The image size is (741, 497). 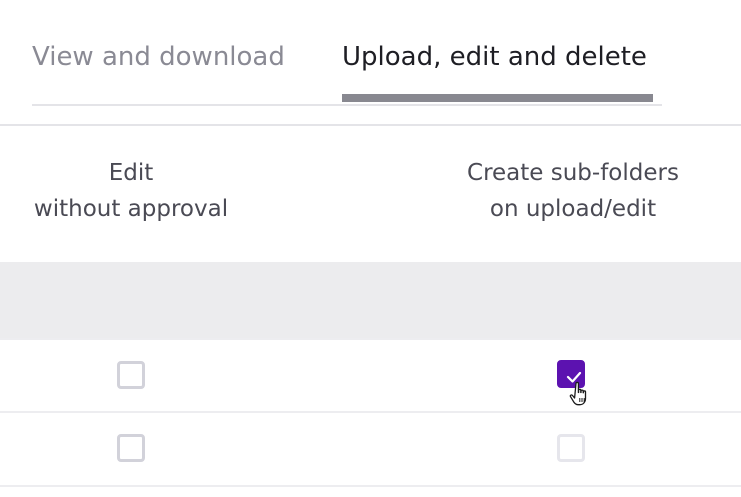 What do you see at coordinates (572, 191) in the screenshot?
I see `column-header-create-sub-folders: Create sub-folders on upload/edit` at bounding box center [572, 191].